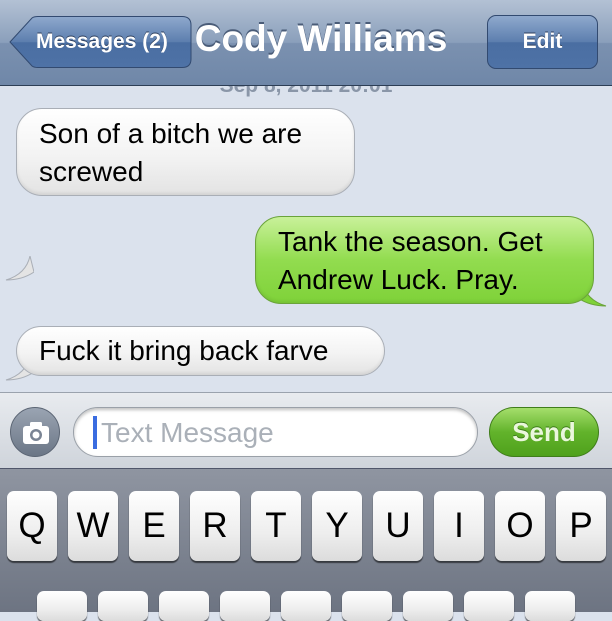 The width and height of the screenshot is (612, 621). What do you see at coordinates (398, 526) in the screenshot?
I see `key-u: U` at bounding box center [398, 526].